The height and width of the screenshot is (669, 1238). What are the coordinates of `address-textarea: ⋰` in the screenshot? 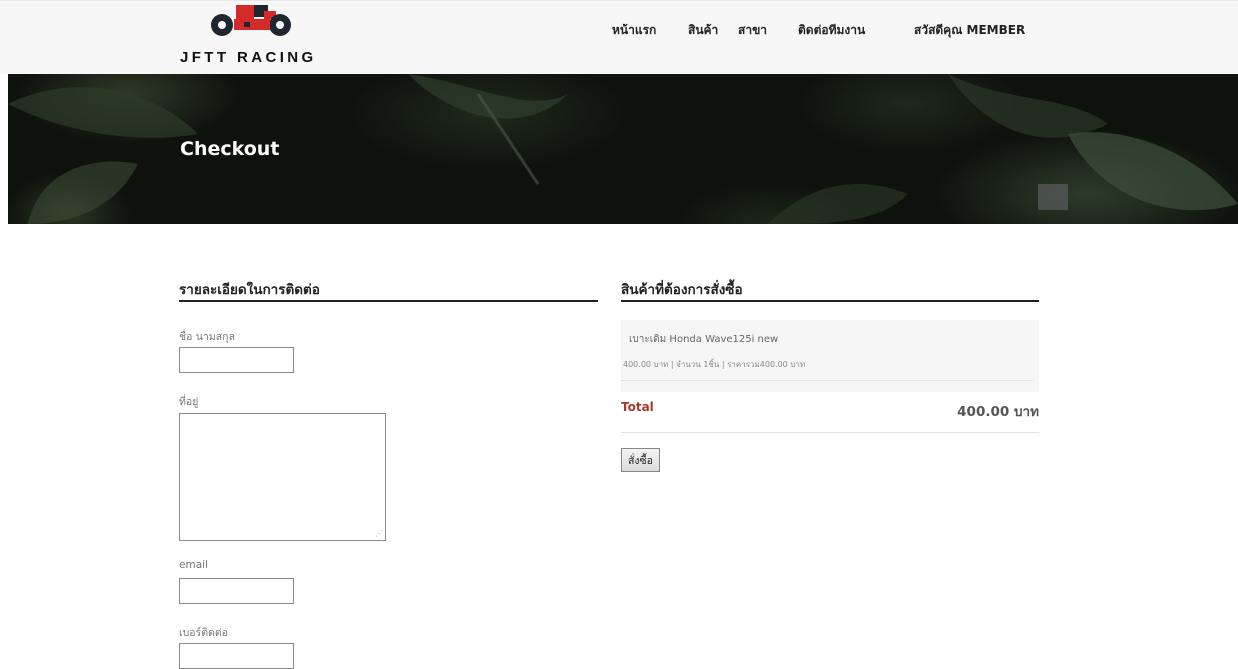 It's located at (282, 477).